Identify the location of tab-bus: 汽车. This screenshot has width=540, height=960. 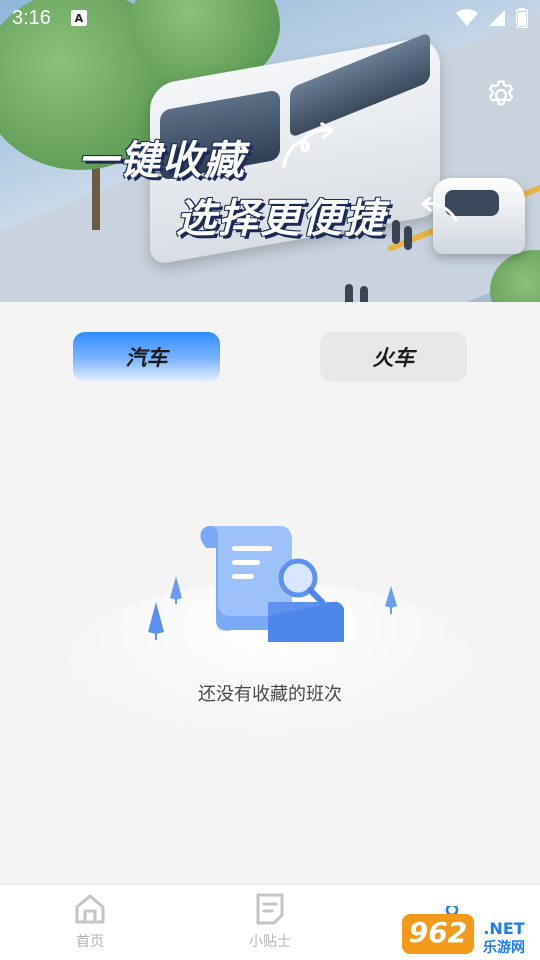
(146, 357).